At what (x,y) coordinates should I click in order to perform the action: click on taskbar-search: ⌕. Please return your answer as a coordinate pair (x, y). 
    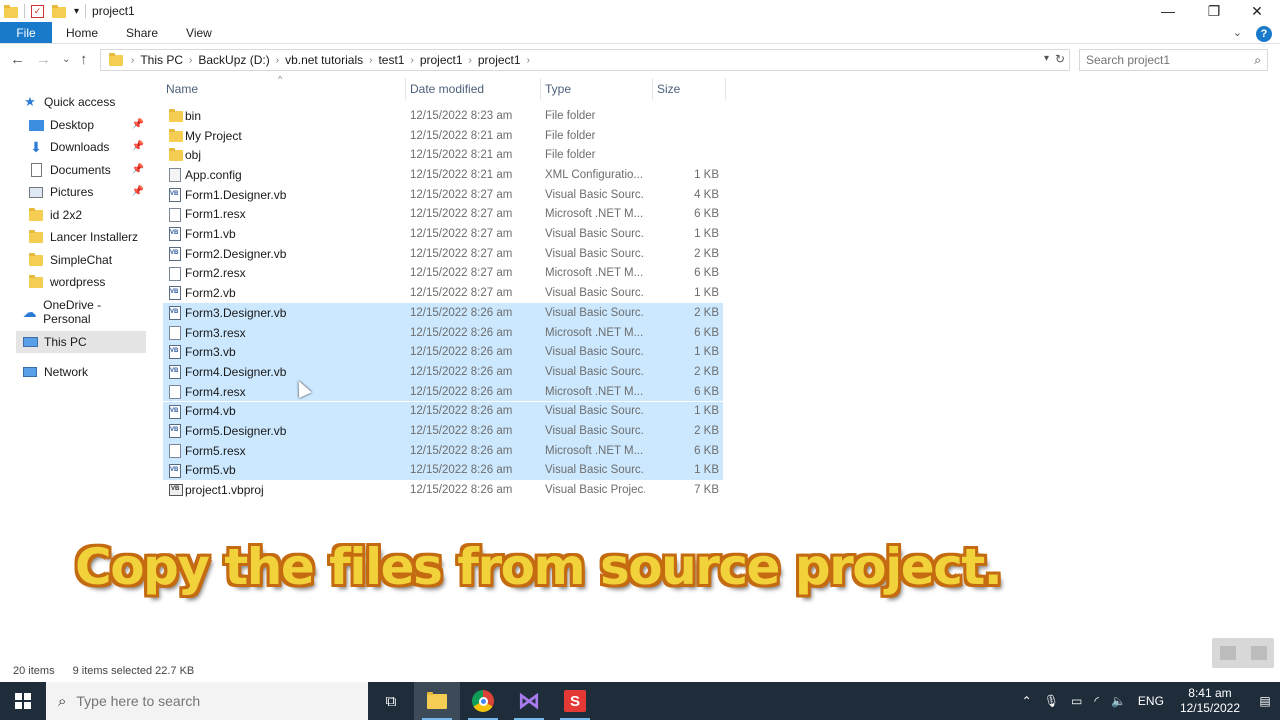
    Looking at the image, I should click on (207, 701).